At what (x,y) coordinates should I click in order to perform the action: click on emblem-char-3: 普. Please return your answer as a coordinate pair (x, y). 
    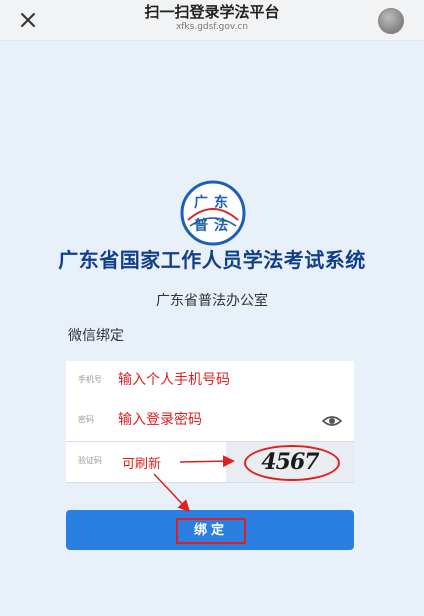
    Looking at the image, I should click on (201, 225).